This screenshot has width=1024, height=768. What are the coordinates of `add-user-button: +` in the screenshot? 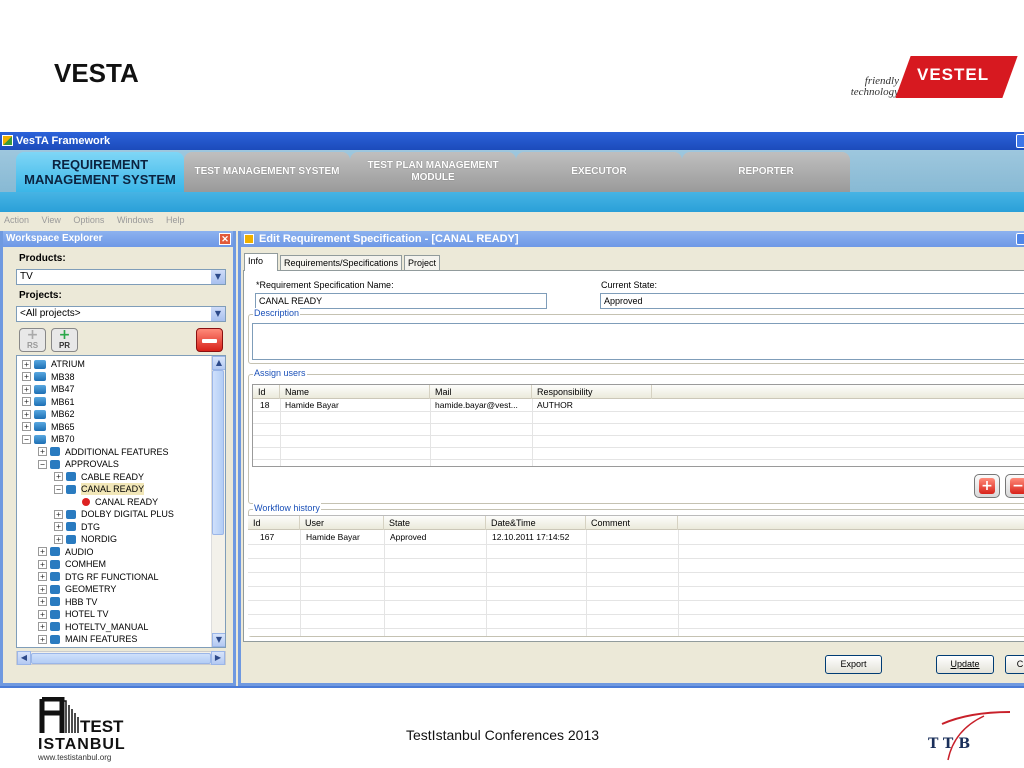 It's located at (987, 486).